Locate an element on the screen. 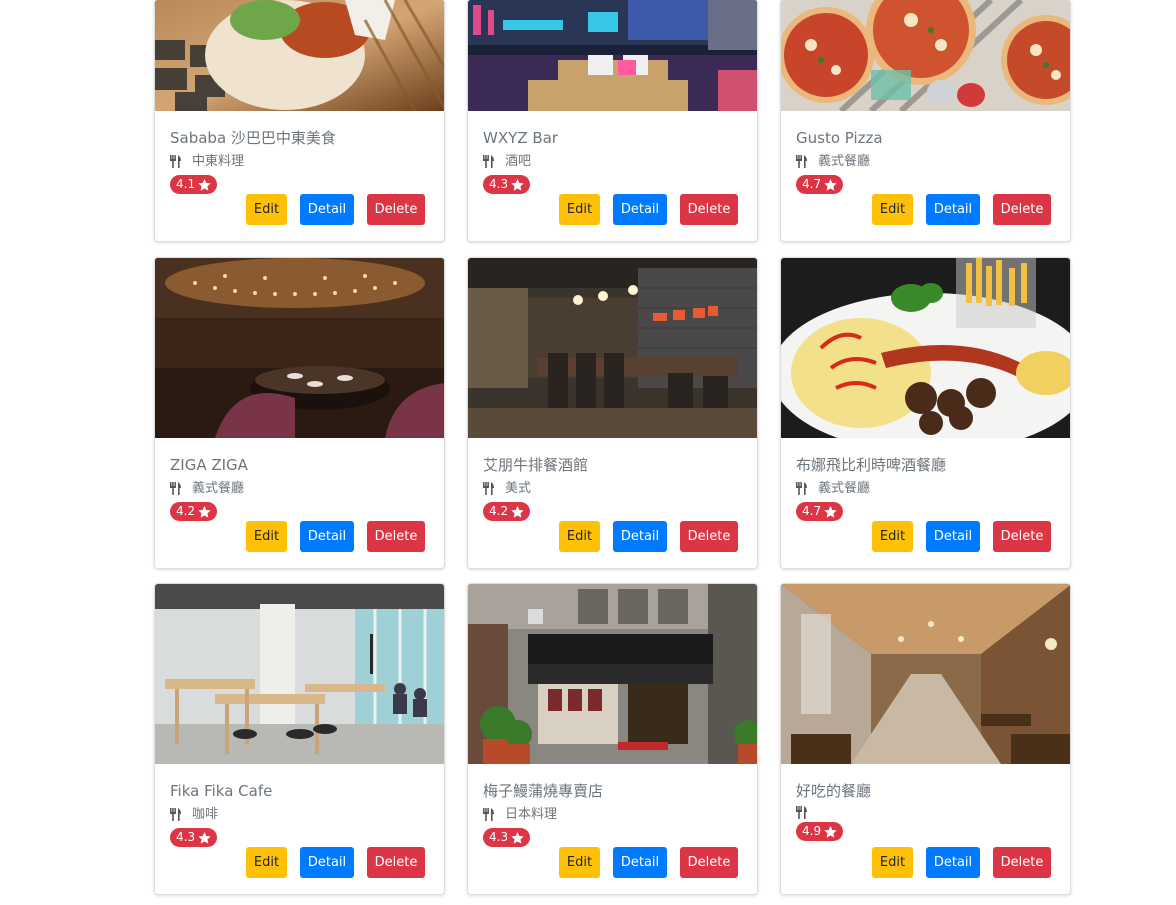  rating-badge: 4.9 is located at coordinates (820, 831).